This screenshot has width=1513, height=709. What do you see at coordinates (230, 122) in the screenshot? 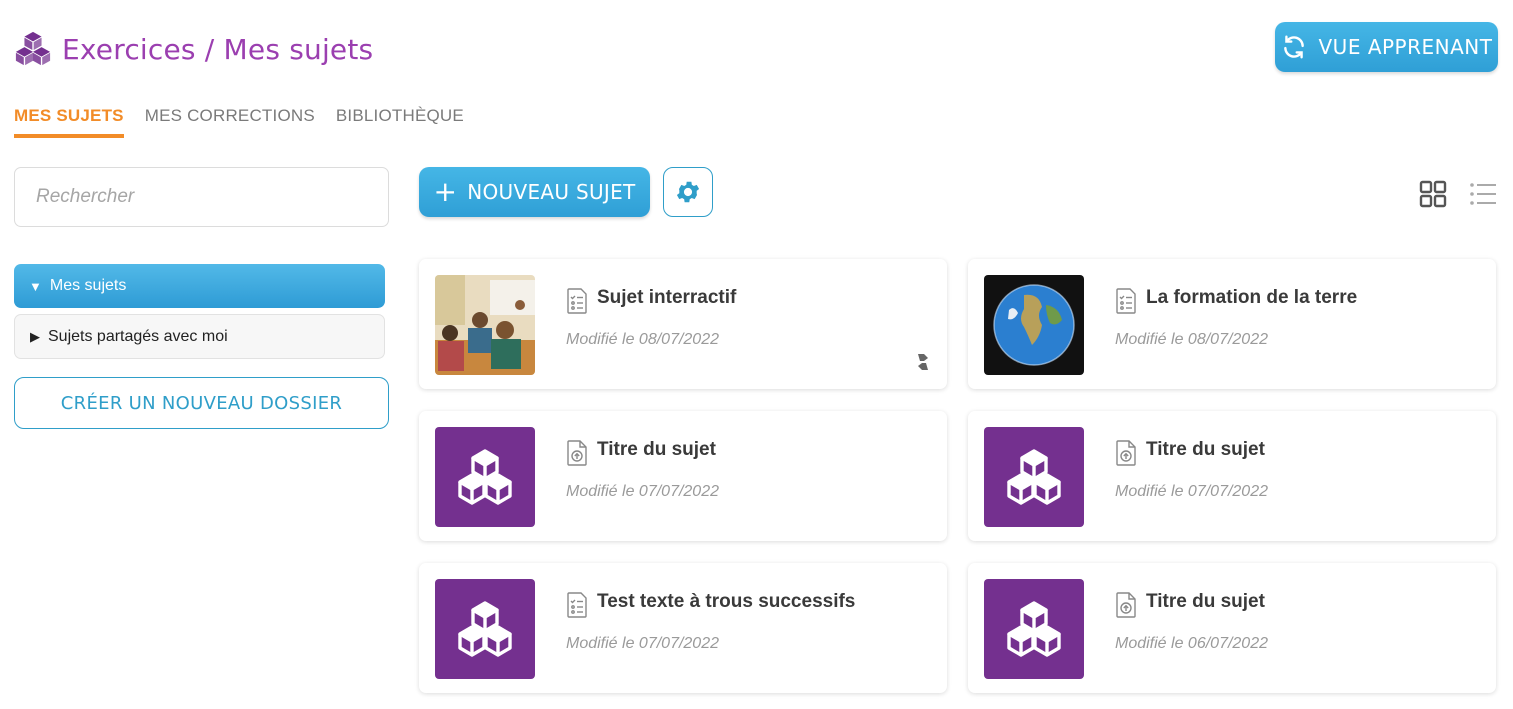
I see `tab-mes-corrections: MES CORRECTIONS` at bounding box center [230, 122].